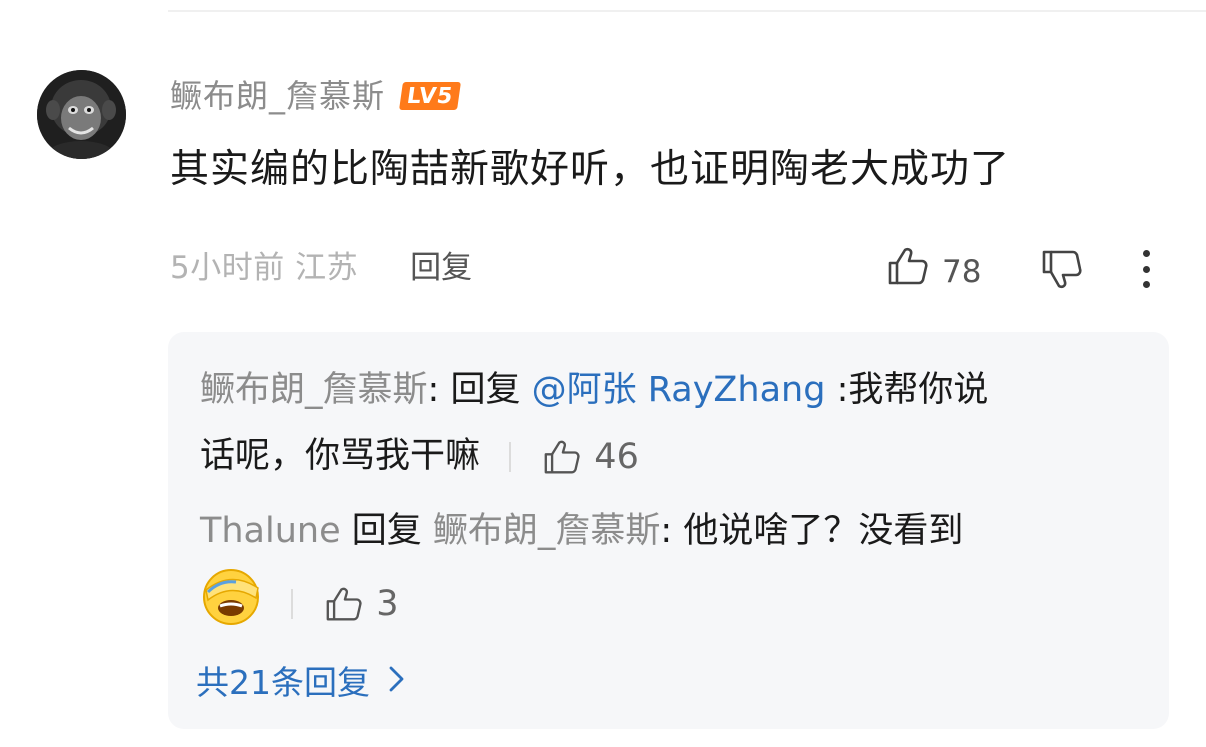 Image resolution: width=1206 pixels, height=747 pixels. What do you see at coordinates (962, 272) in the screenshot?
I see `like-count: 78` at bounding box center [962, 272].